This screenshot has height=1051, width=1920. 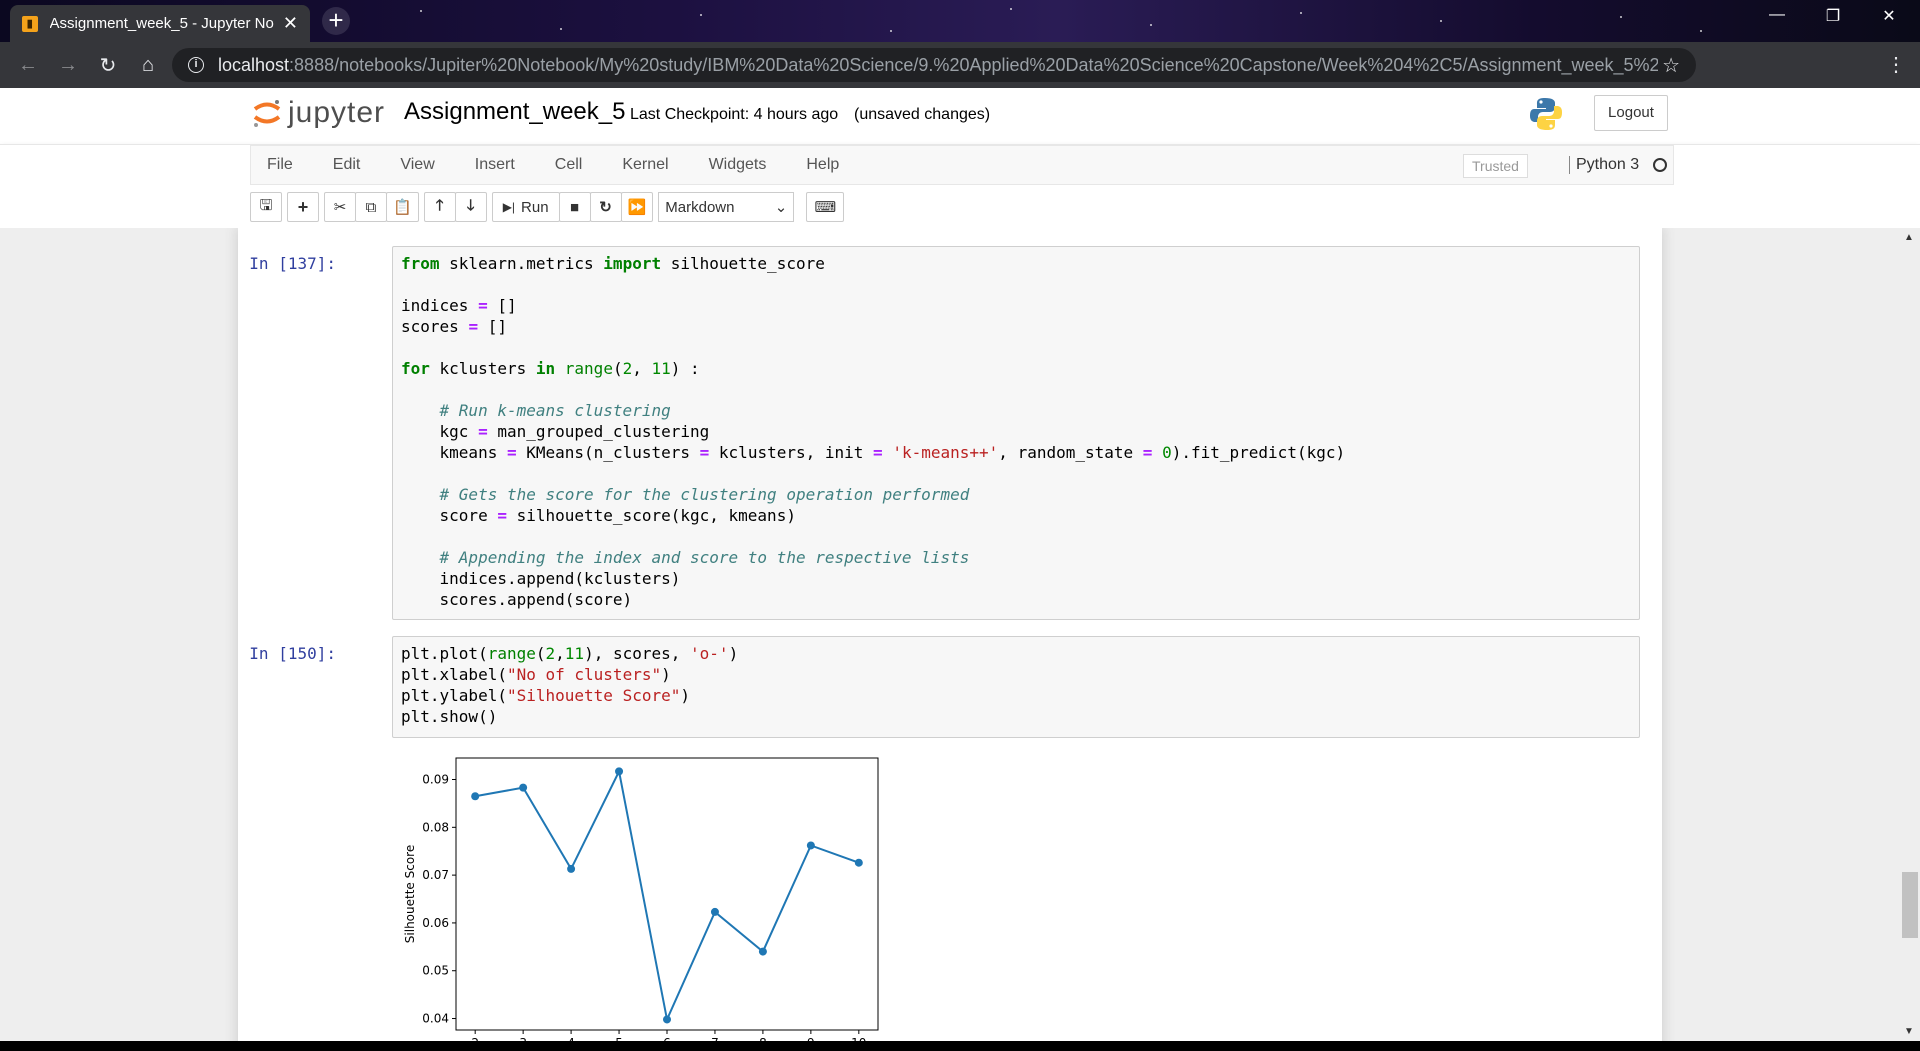 What do you see at coordinates (435, 1019) in the screenshot?
I see `y-tick-label: 0.04` at bounding box center [435, 1019].